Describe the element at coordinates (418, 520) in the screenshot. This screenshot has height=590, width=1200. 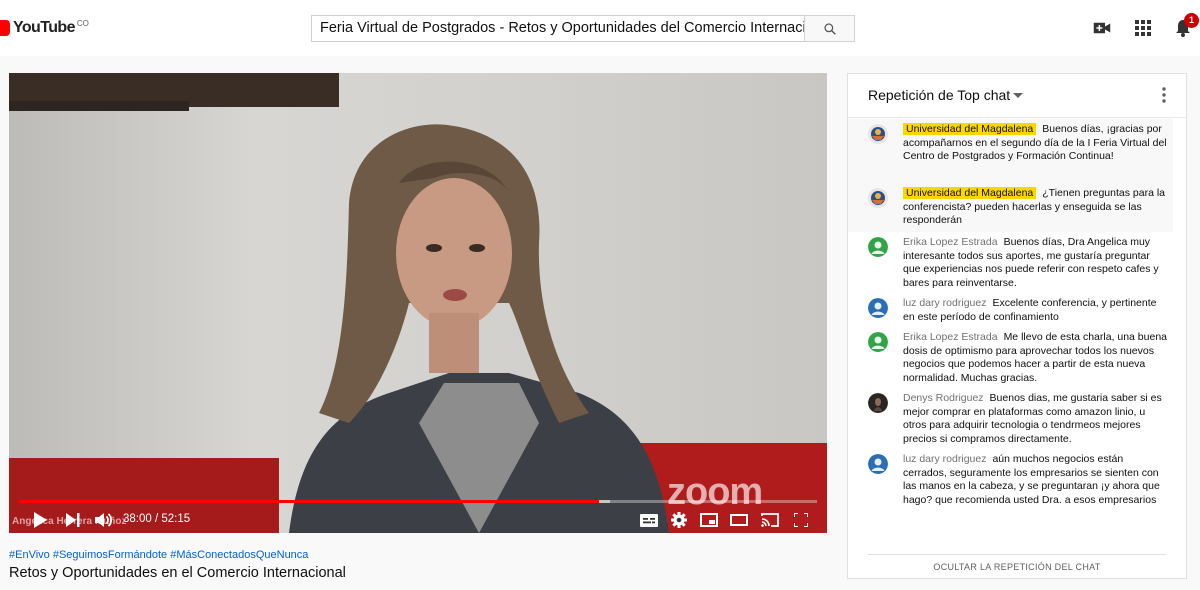
I see `player-controls: 38:00 / 52:15` at that location.